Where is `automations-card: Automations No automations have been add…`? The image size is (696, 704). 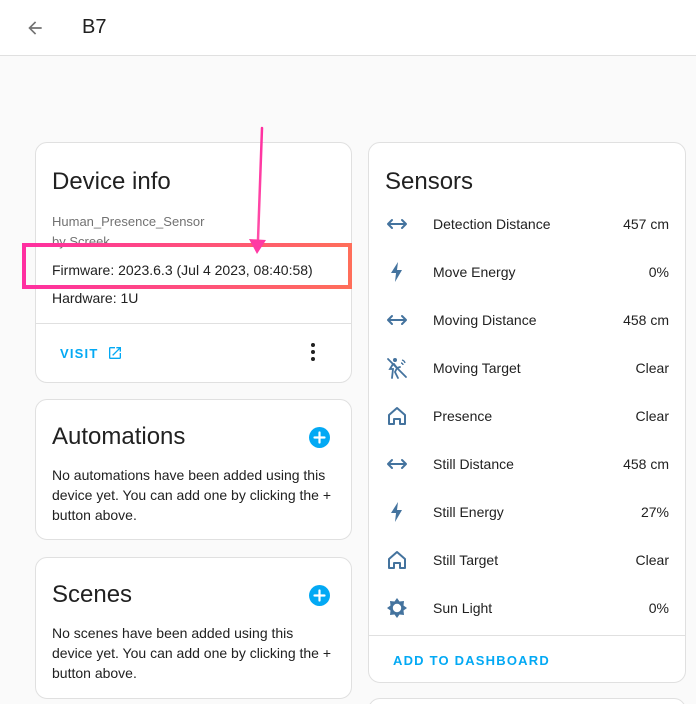
automations-card: Automations No automations have been add… is located at coordinates (193, 469).